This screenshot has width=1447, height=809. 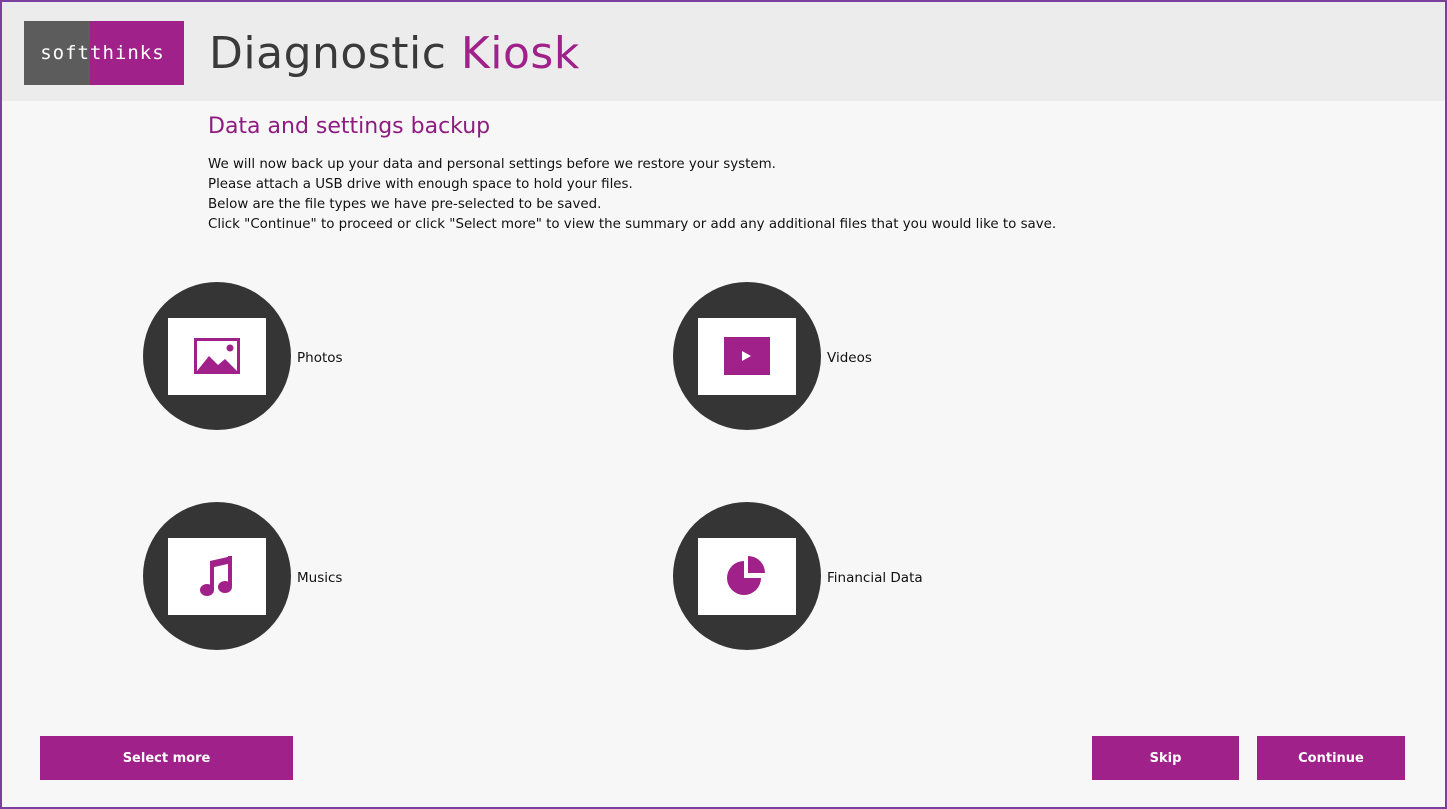 I want to click on skip-button: Skip, so click(x=1165, y=758).